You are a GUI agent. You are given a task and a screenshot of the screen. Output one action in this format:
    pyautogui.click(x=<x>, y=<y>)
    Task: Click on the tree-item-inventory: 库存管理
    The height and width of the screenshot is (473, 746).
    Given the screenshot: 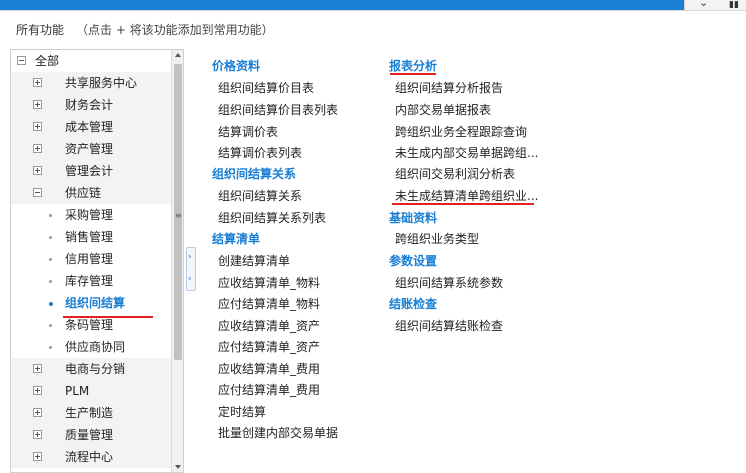 What is the action you would take?
    pyautogui.click(x=91, y=281)
    